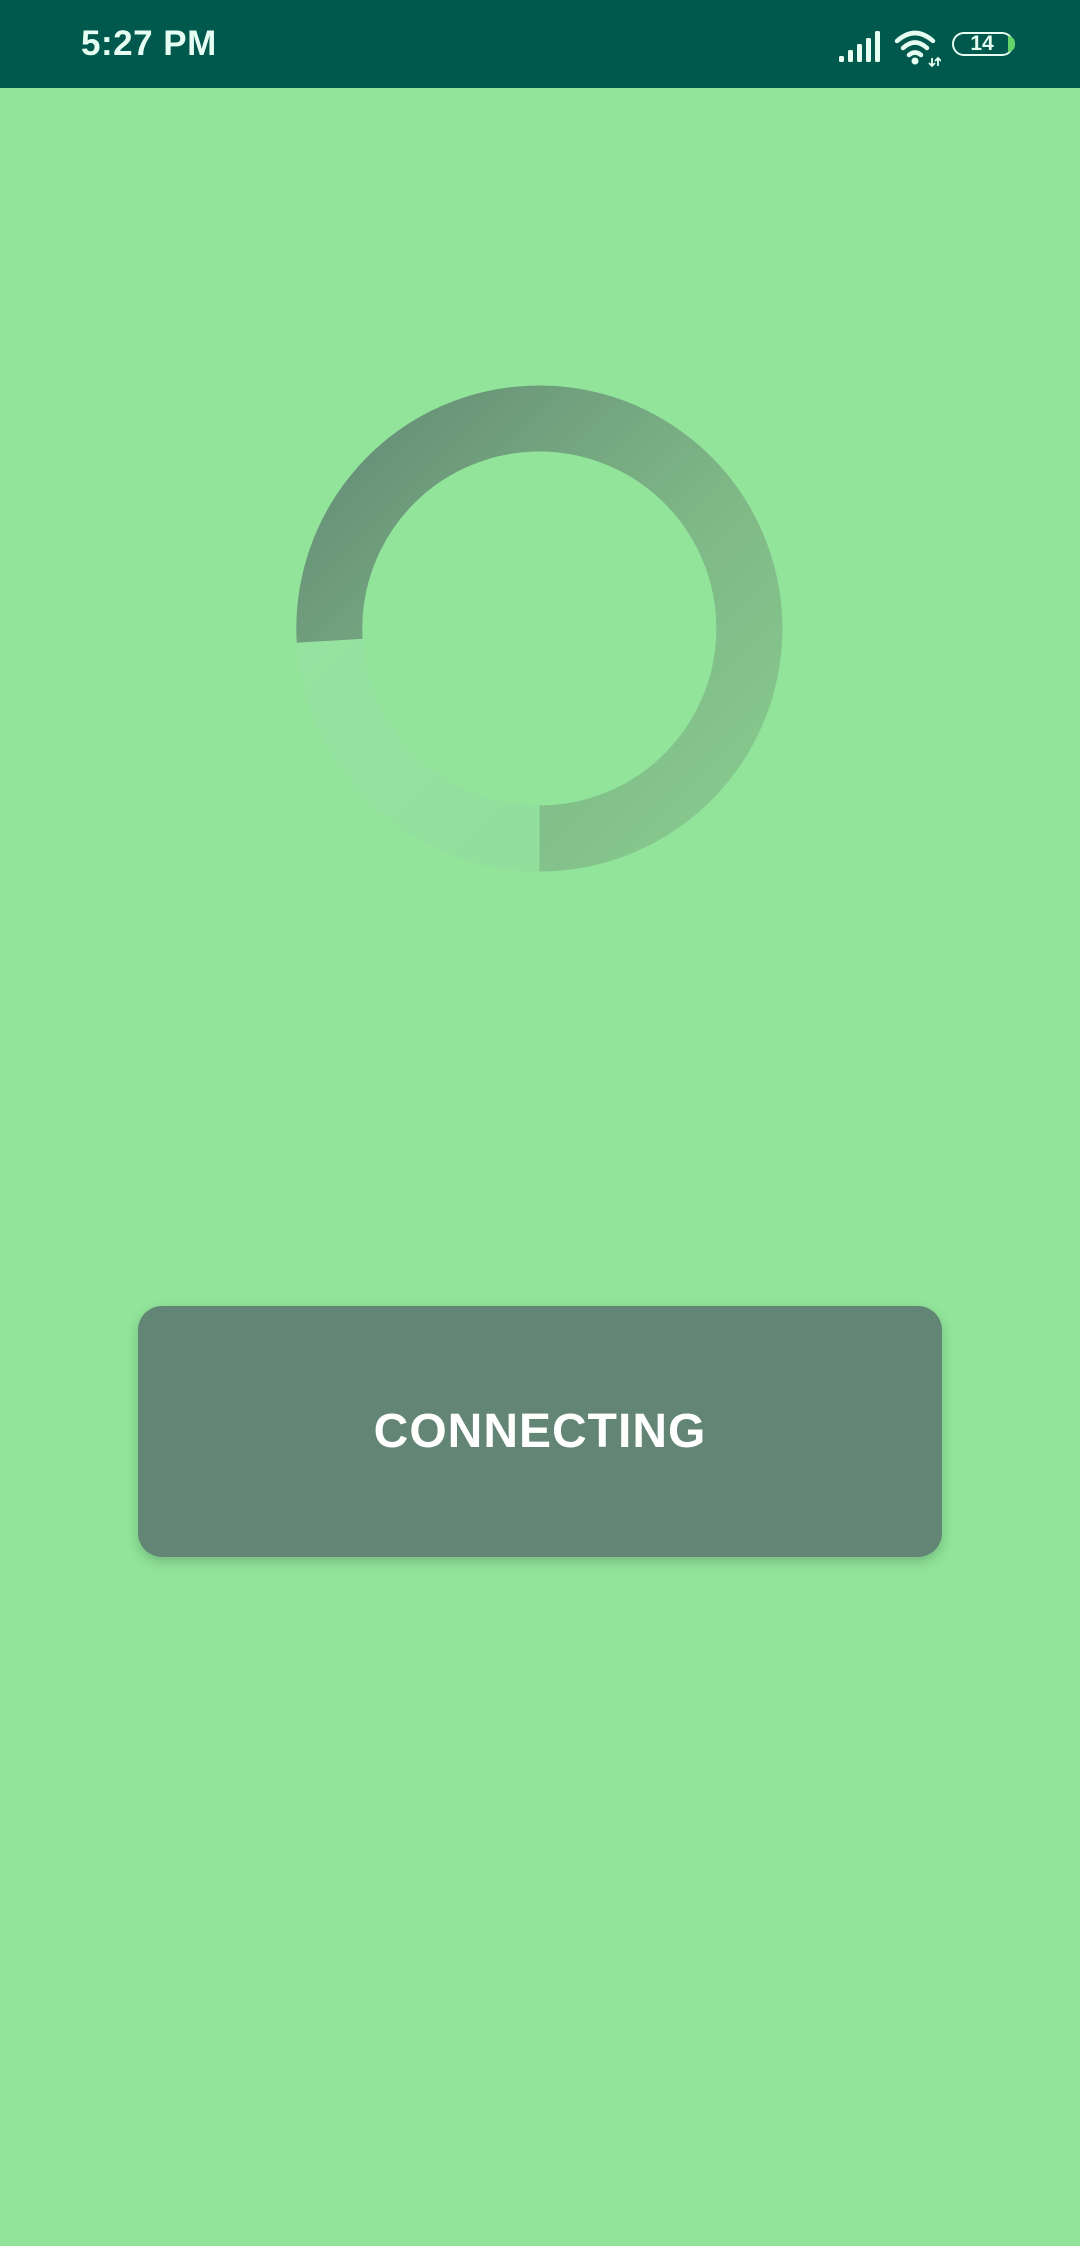 Image resolution: width=1080 pixels, height=2246 pixels. Describe the element at coordinates (982, 43) in the screenshot. I see `battery-percentage: 14` at that location.